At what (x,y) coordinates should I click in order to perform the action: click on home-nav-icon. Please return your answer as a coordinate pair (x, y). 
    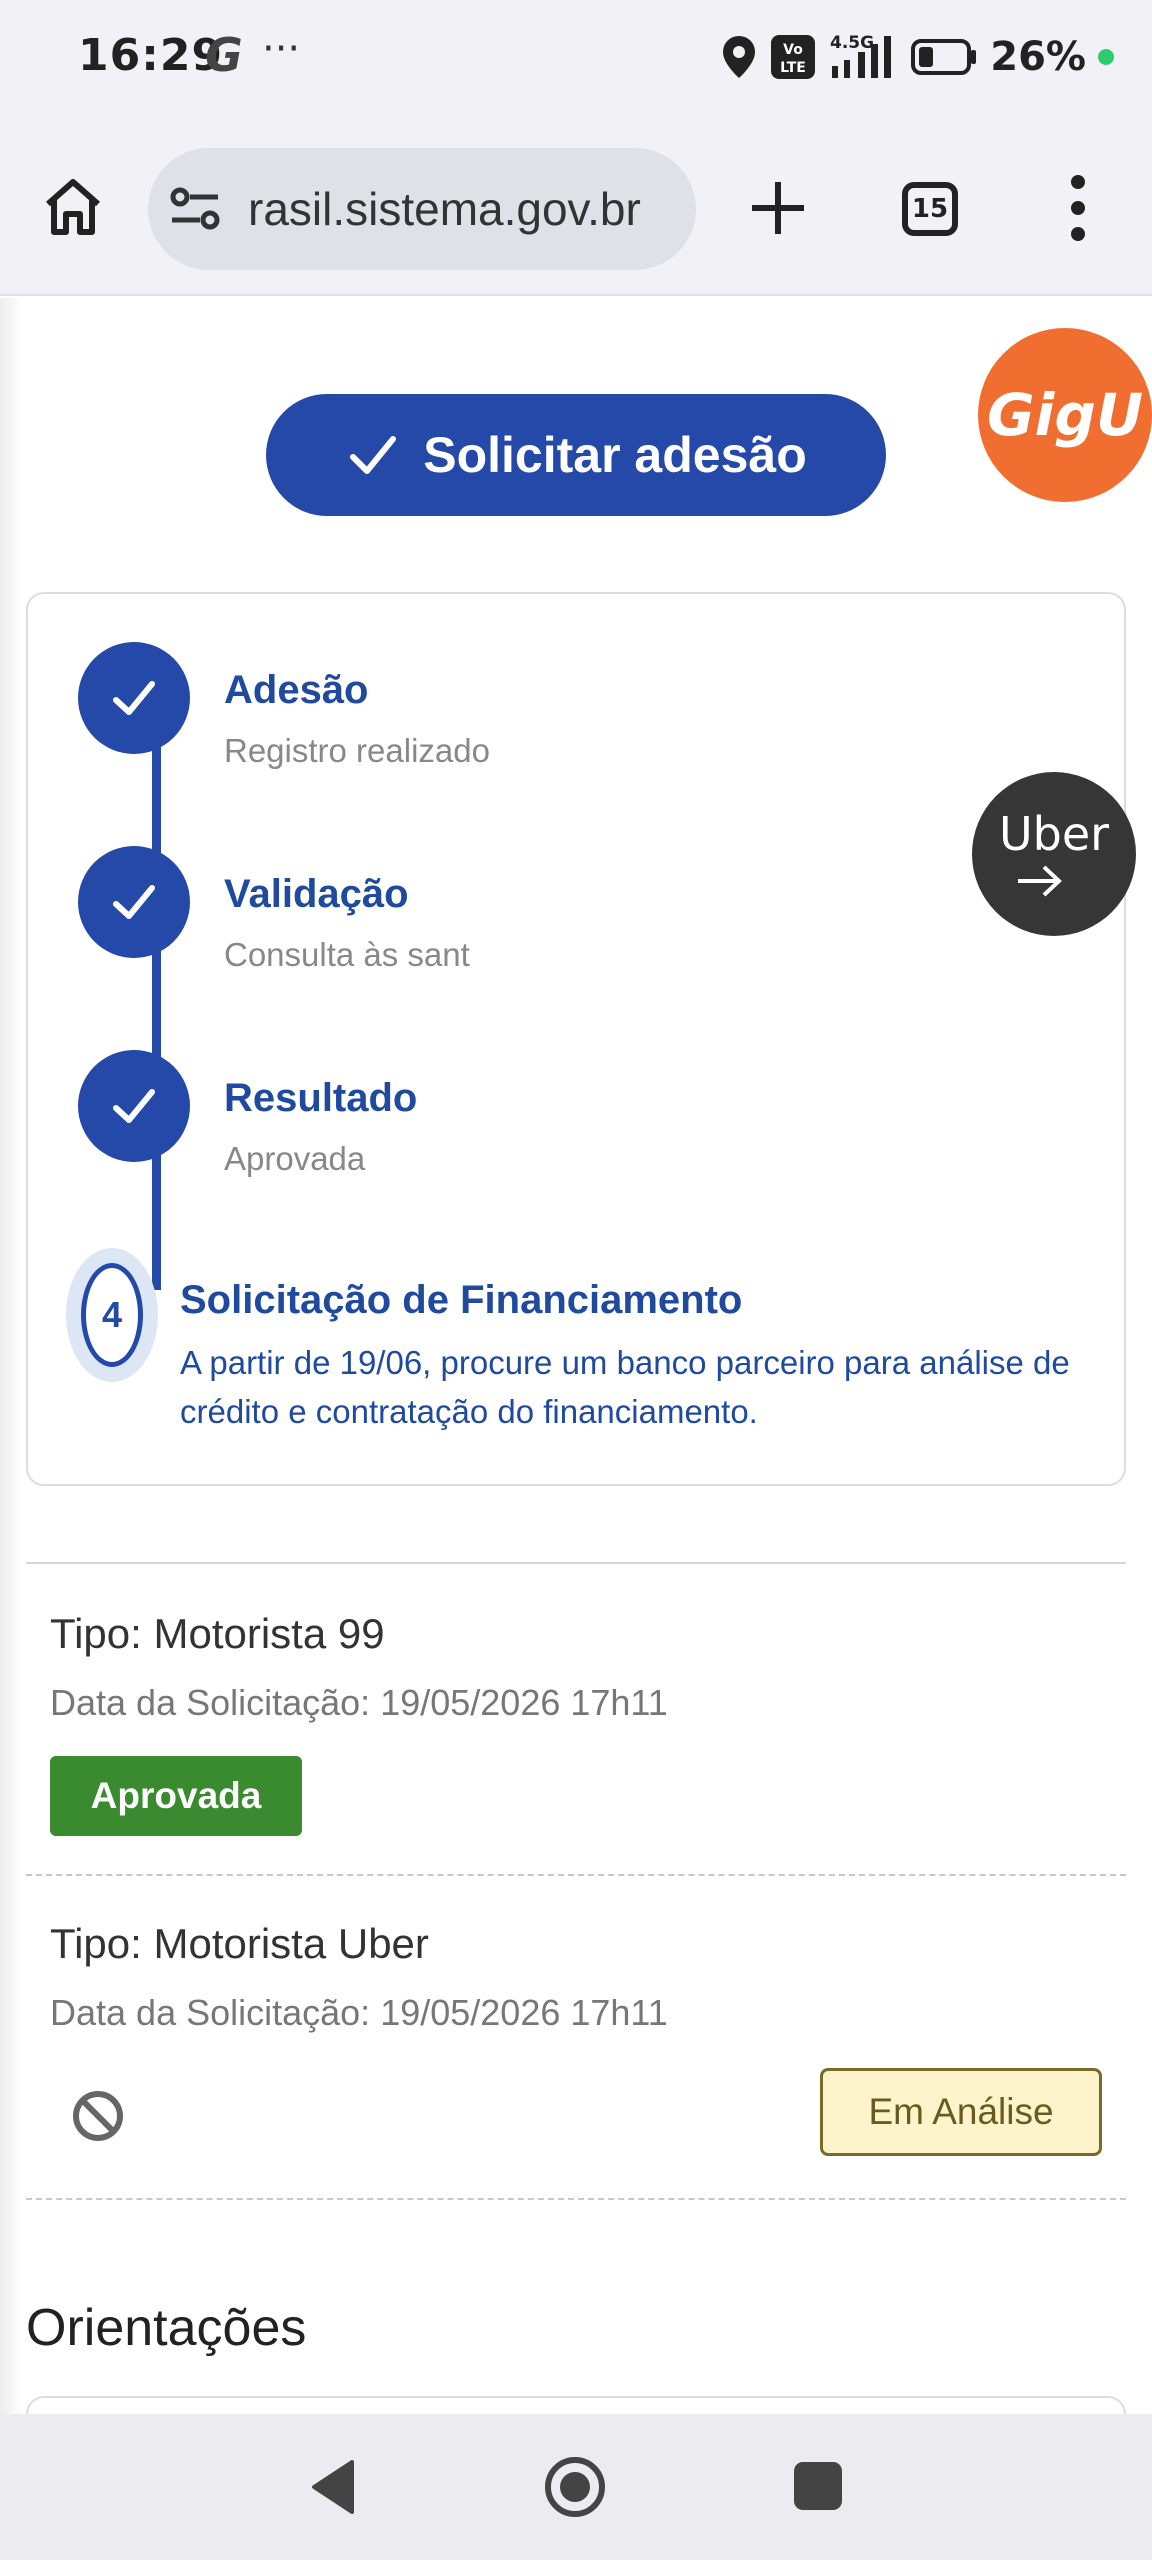
    Looking at the image, I should click on (575, 2487).